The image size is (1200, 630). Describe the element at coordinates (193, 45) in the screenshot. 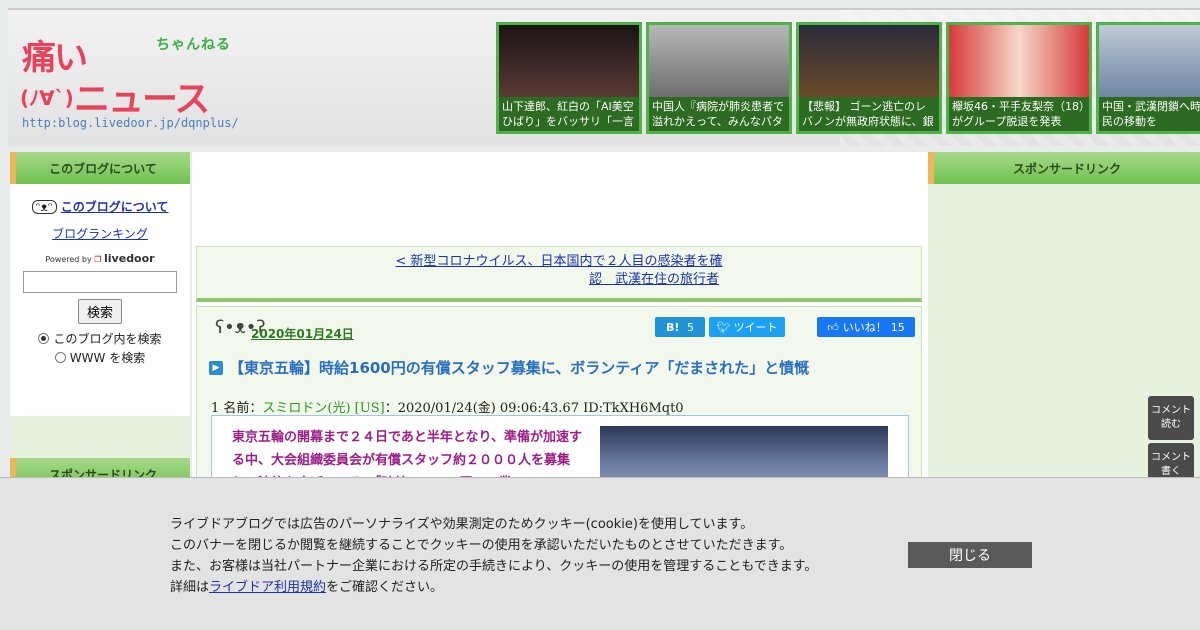

I see `logo-sub-text: ちゃんねる` at that location.